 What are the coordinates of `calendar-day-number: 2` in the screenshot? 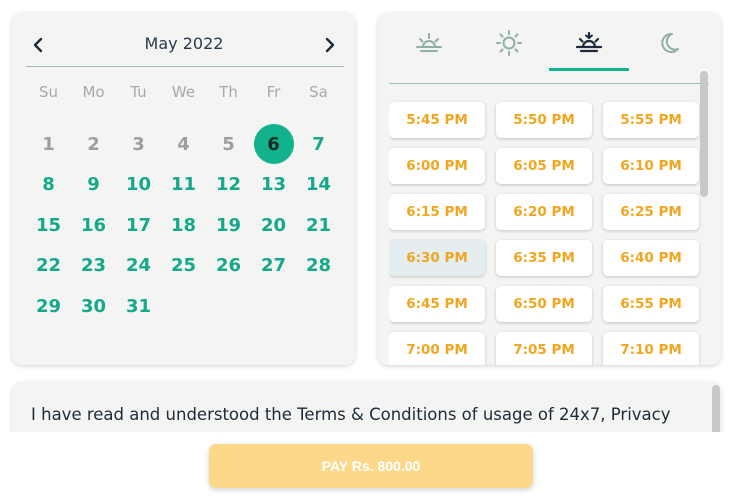 It's located at (93, 144).